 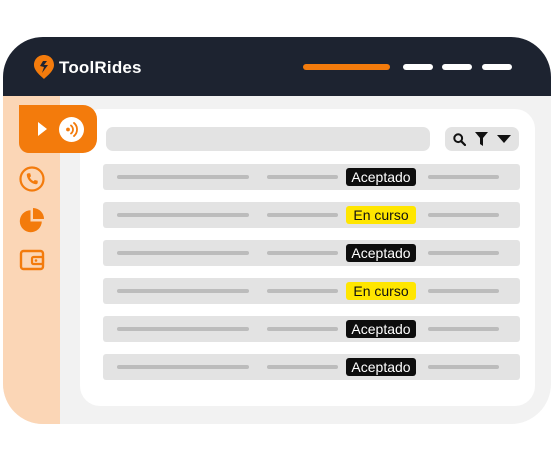 I want to click on filter-icon, so click(x=481, y=139).